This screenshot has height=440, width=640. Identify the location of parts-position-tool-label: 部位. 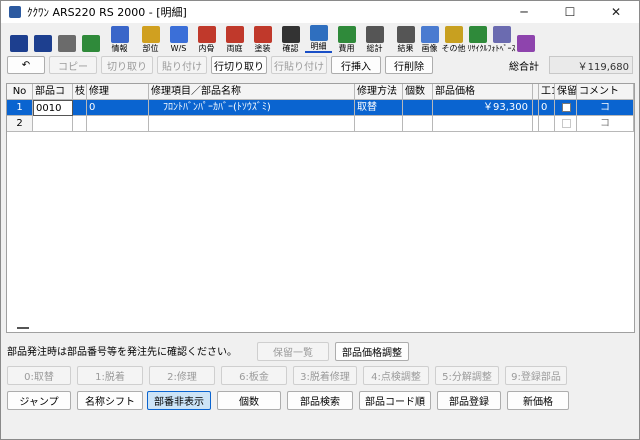
(150, 48).